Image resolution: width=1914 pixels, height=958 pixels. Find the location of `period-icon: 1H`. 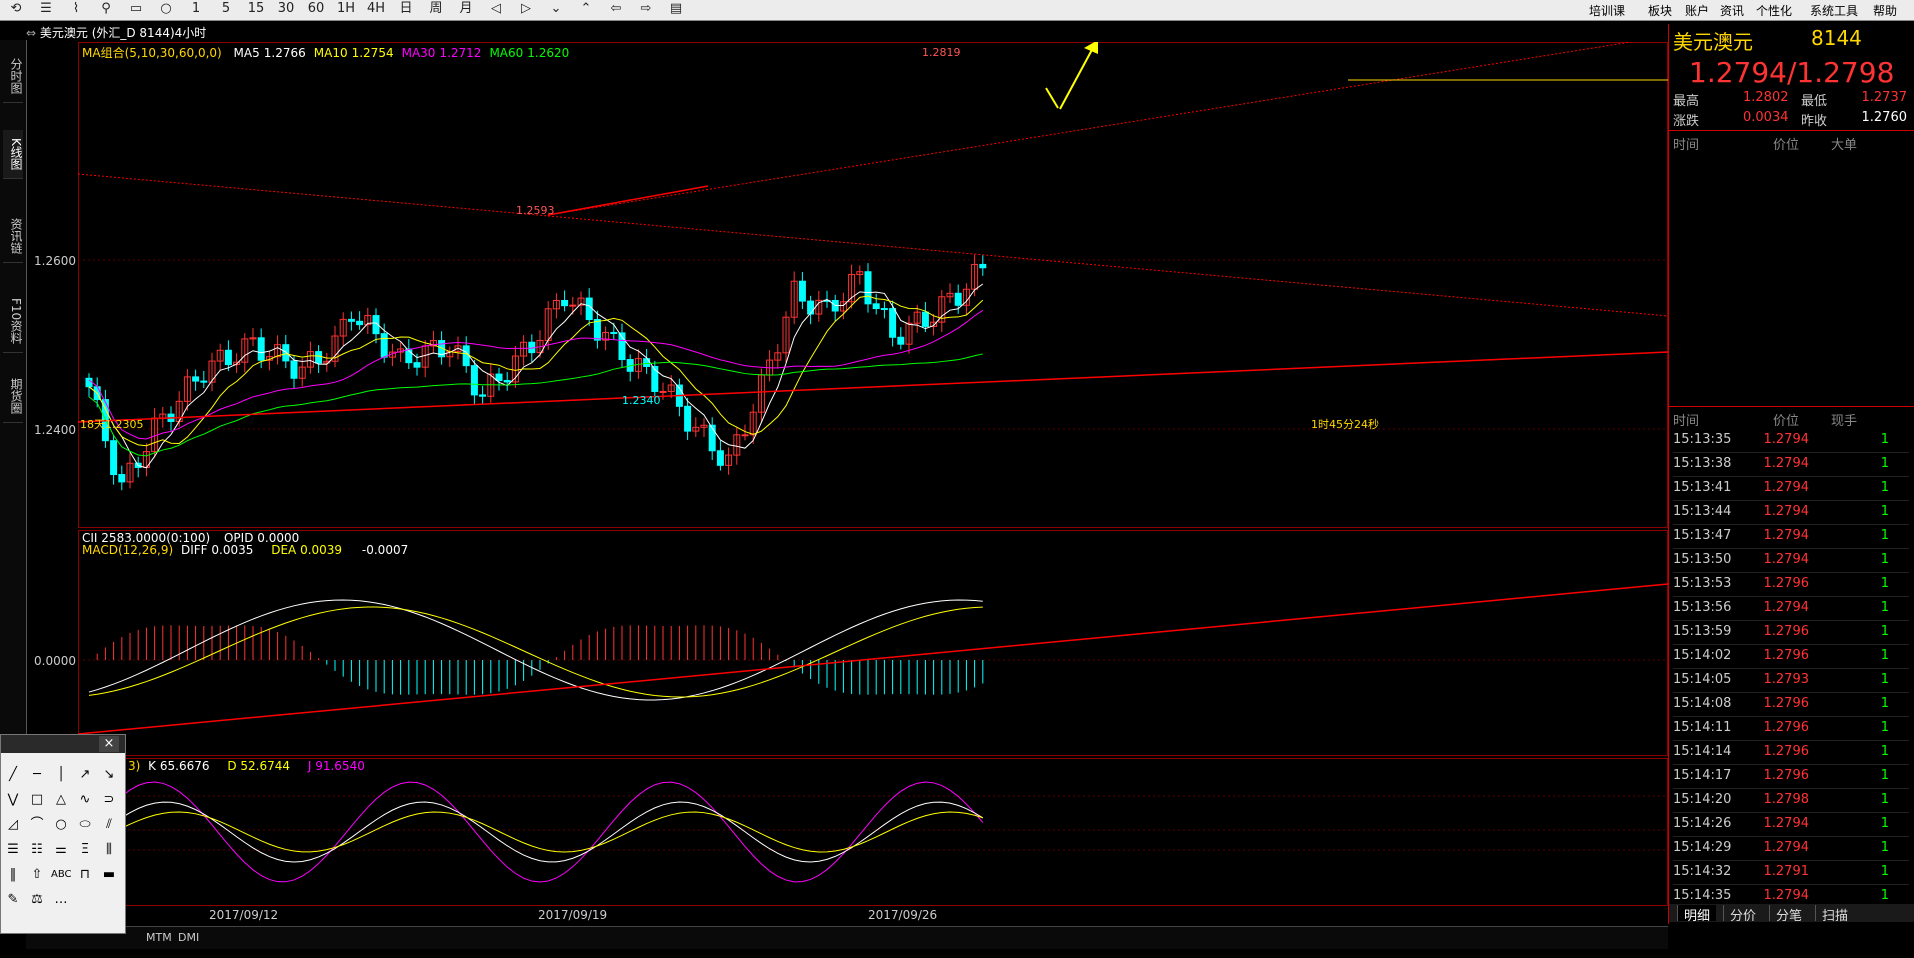

period-icon: 1H is located at coordinates (346, 9).